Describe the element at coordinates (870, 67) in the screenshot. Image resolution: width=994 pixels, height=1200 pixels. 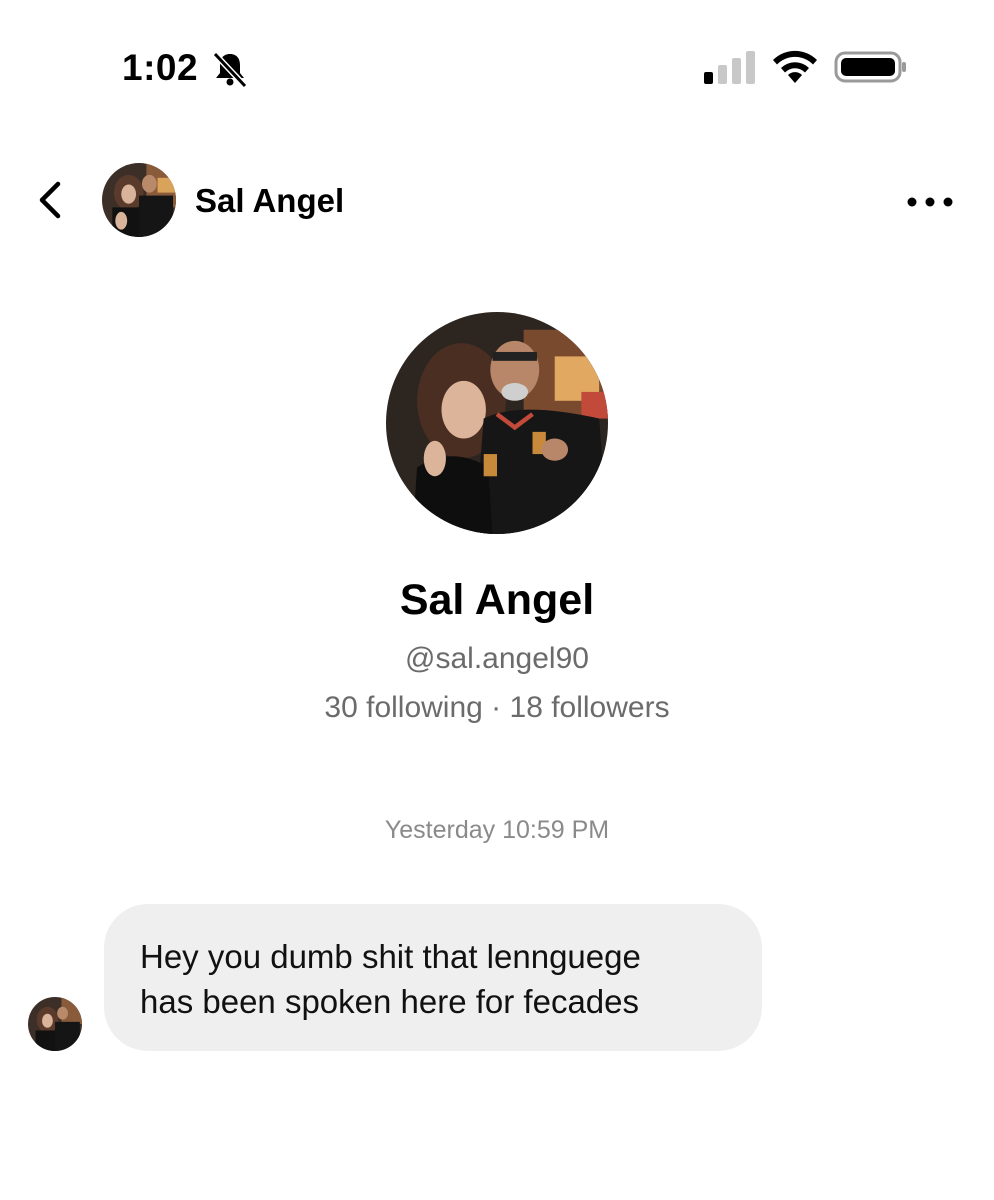
I see `battery-icon` at that location.